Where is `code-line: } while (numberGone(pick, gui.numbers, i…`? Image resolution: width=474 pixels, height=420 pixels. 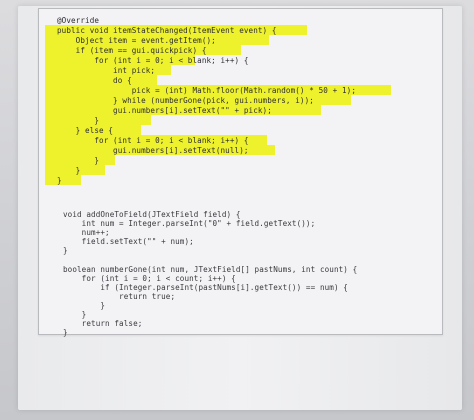
code-line: } while (numberGone(pick, gui.numbers, i… is located at coordinates (185, 100).